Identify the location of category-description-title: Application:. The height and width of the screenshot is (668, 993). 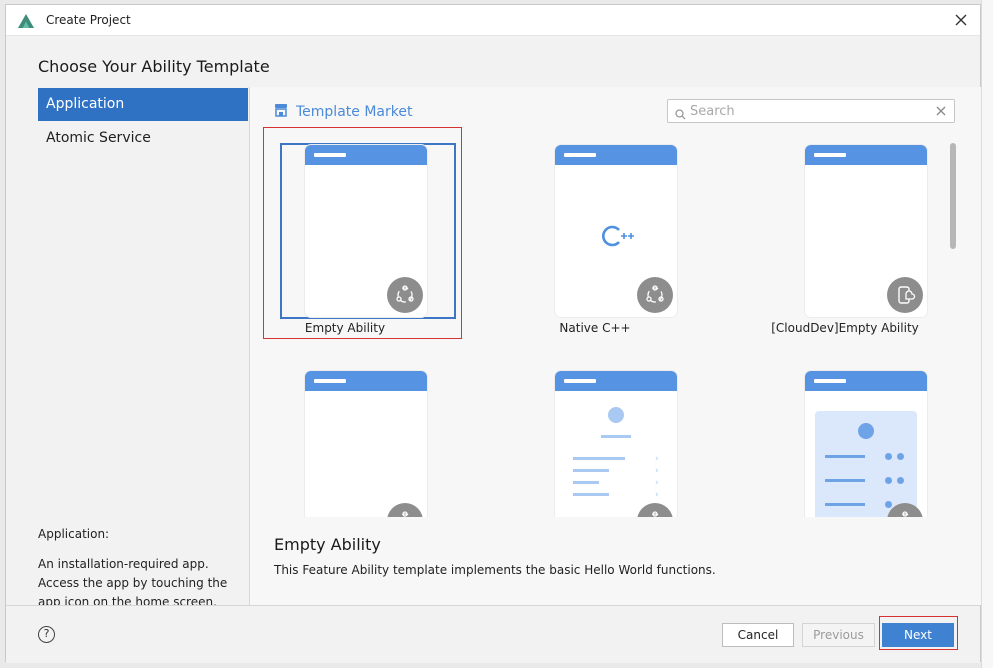
(74, 534).